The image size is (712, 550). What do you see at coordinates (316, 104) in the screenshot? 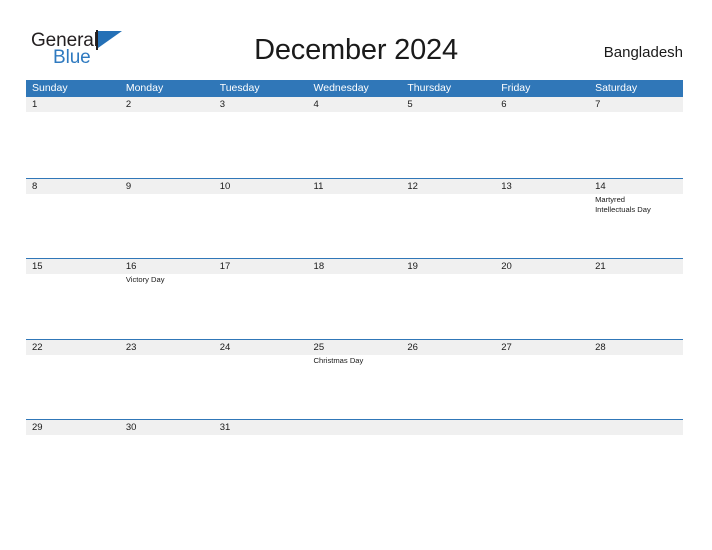
I see `day-number: 4` at bounding box center [316, 104].